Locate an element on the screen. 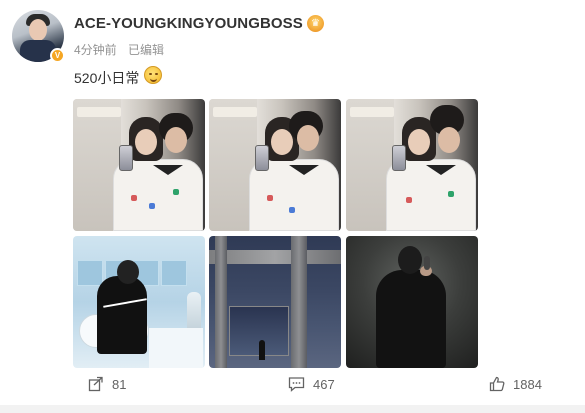 Image resolution: width=585 pixels, height=413 pixels. thumbs-up-icon is located at coordinates (497, 384).